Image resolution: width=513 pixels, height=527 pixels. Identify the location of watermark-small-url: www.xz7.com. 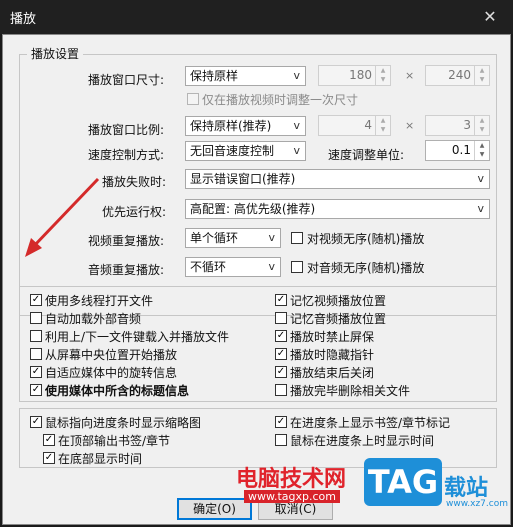
(477, 504).